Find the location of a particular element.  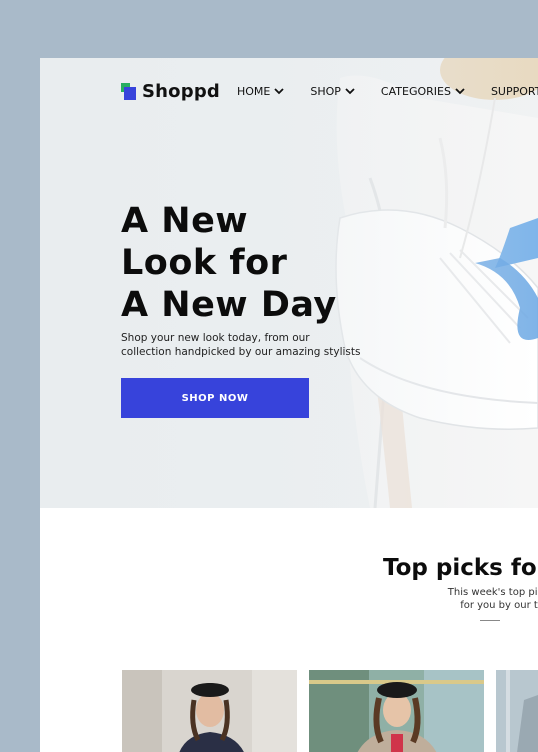

nav-label: HOME is located at coordinates (254, 91).